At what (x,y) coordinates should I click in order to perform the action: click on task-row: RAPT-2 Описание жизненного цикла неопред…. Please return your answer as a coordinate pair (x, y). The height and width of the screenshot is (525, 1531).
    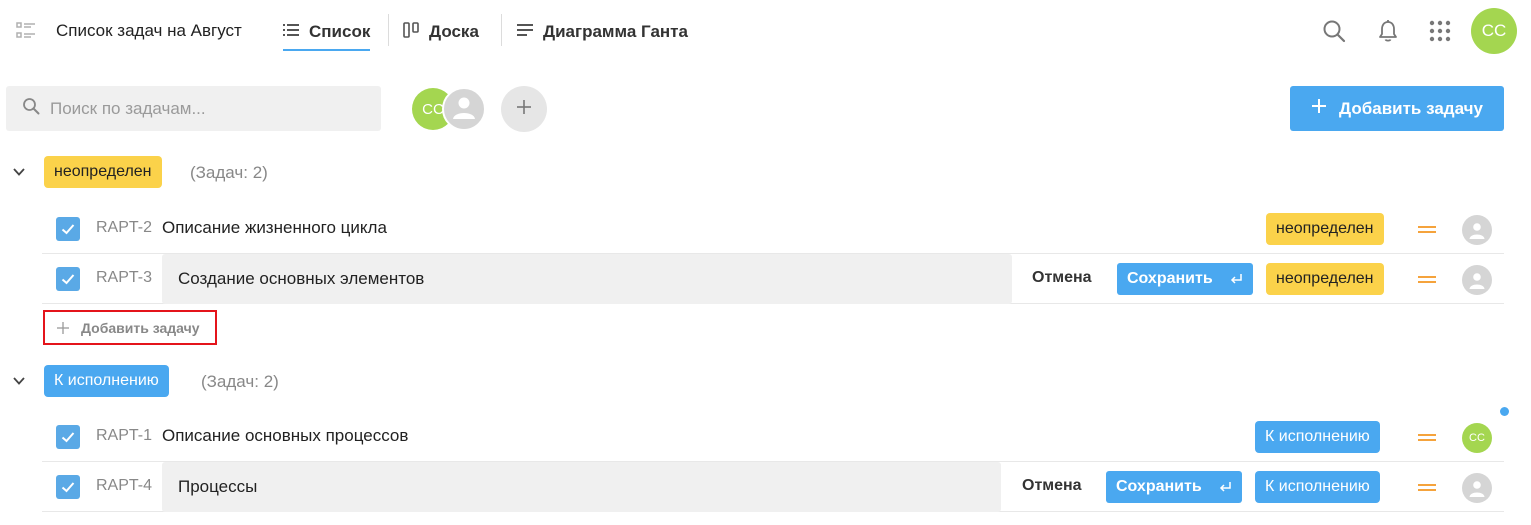
    Looking at the image, I should click on (773, 229).